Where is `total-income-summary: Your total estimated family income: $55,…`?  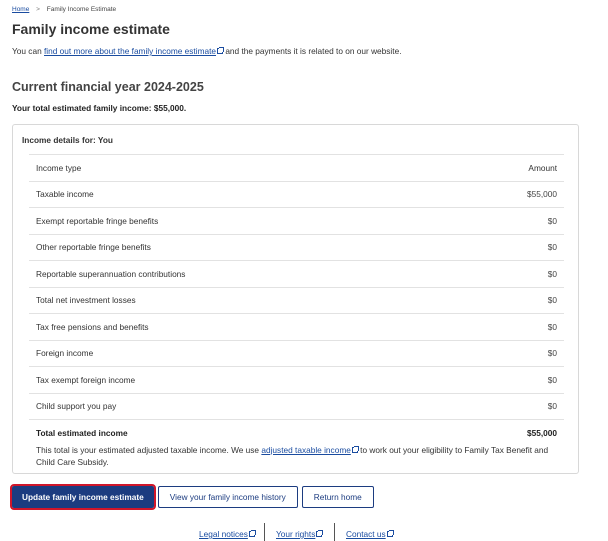
total-income-summary: Your total estimated family income: $55,… is located at coordinates (99, 108).